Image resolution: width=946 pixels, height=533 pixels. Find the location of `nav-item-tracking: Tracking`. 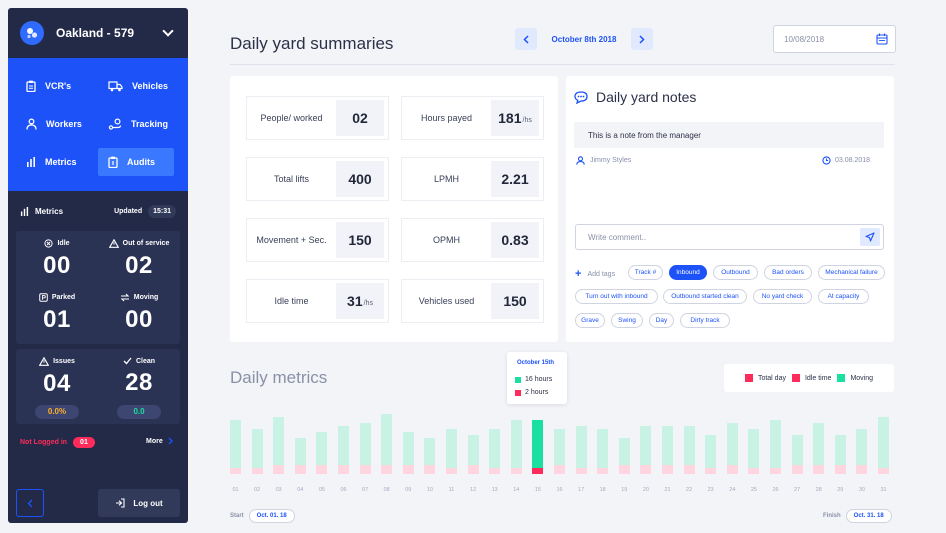

nav-item-tracking: Tracking is located at coordinates (136, 124).